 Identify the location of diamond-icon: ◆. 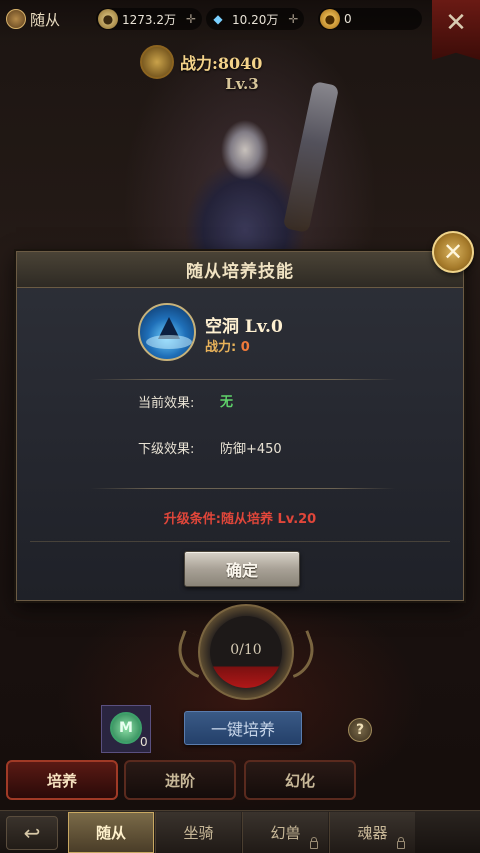
(218, 19).